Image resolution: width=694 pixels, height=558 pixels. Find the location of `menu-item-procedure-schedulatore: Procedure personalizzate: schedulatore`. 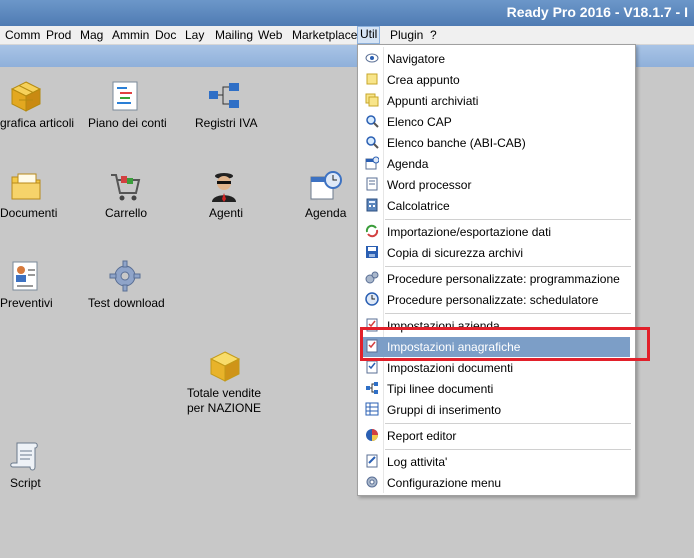

menu-item-procedure-schedulatore: Procedure personalizzate: schedulatore is located at coordinates (496, 300).